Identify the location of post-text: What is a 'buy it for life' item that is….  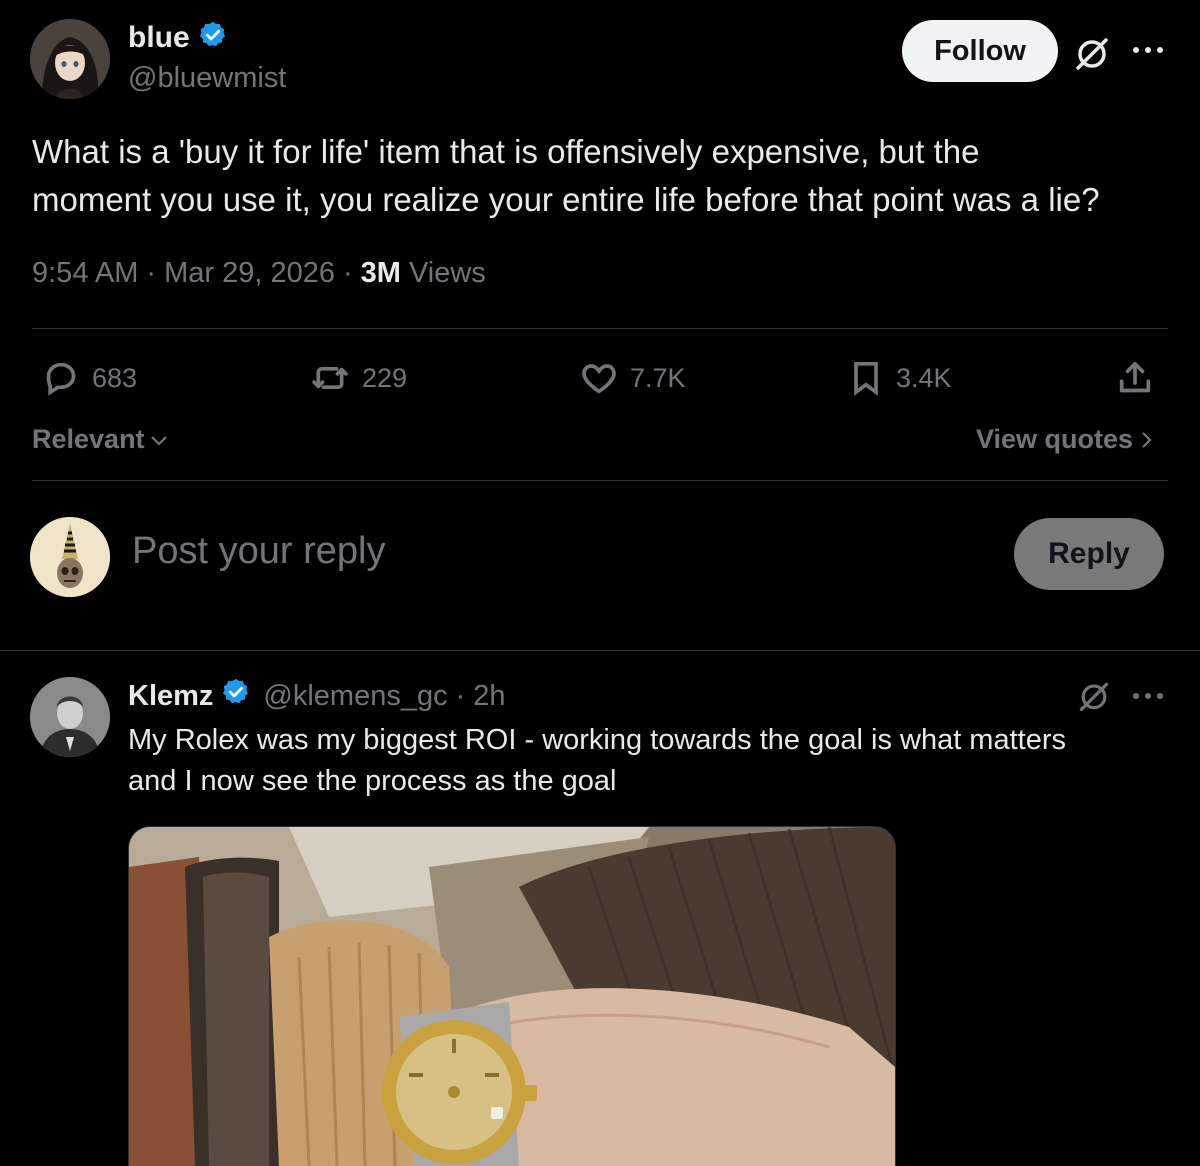
(607, 176).